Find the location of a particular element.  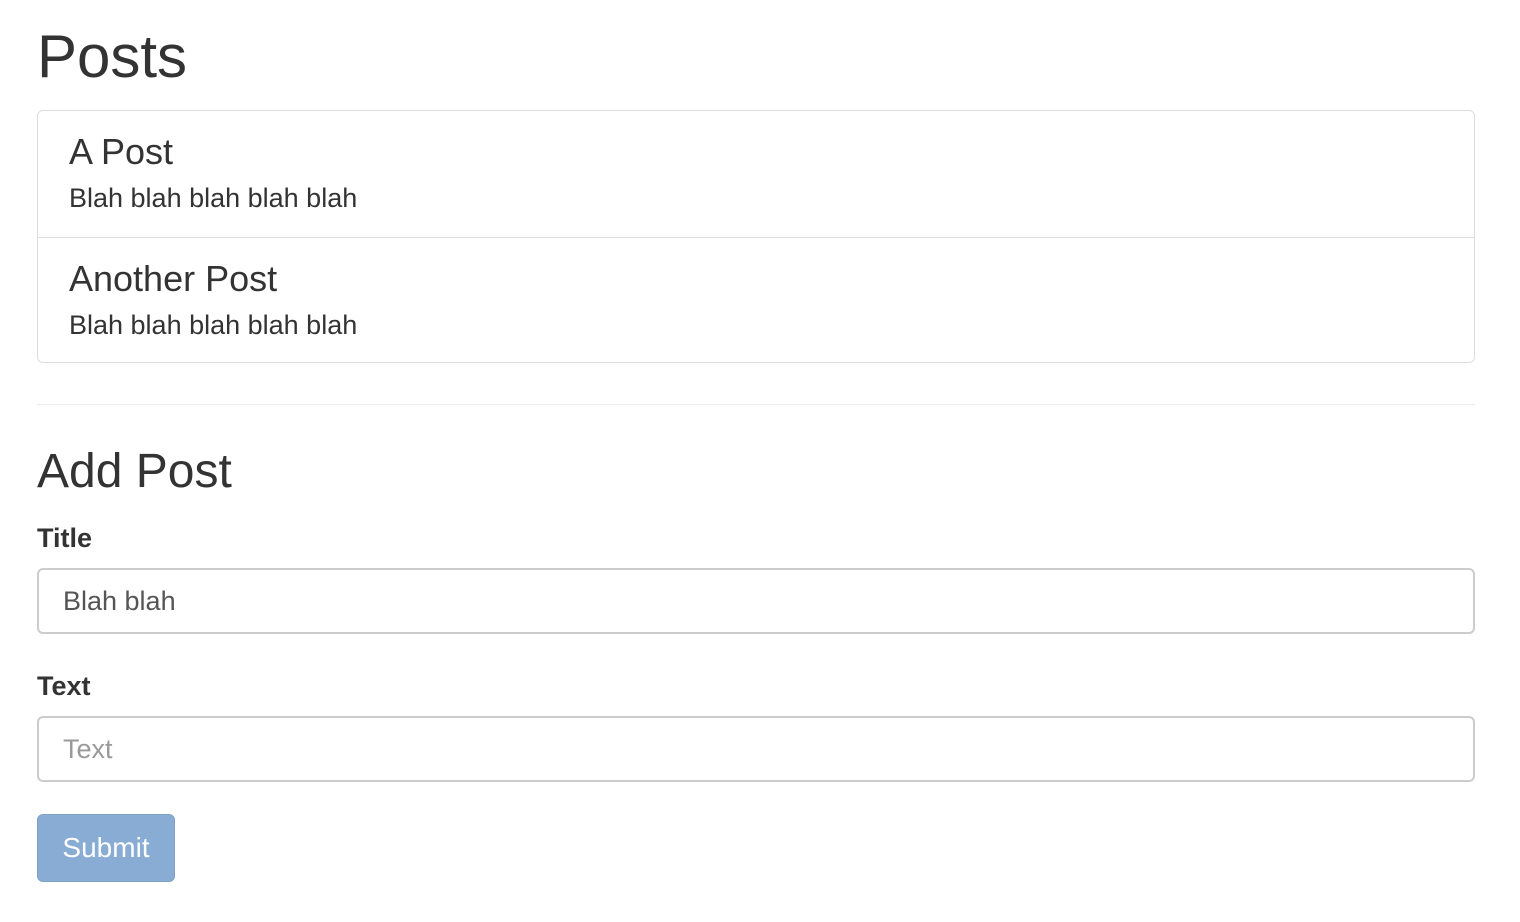

add-post-heading: Add Post is located at coordinates (134, 471).